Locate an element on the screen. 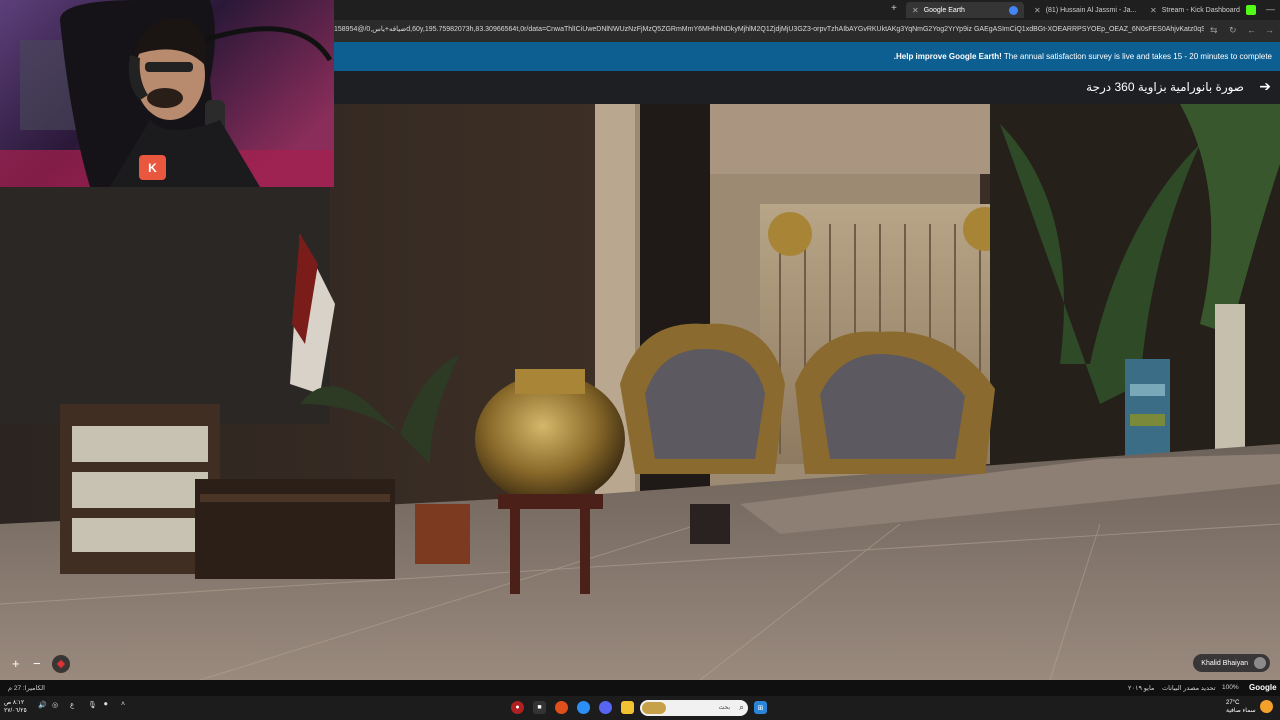 Image resolution: width=1280 pixels, height=720 pixels. taskbar-search: بحث ⌕ is located at coordinates (694, 708).